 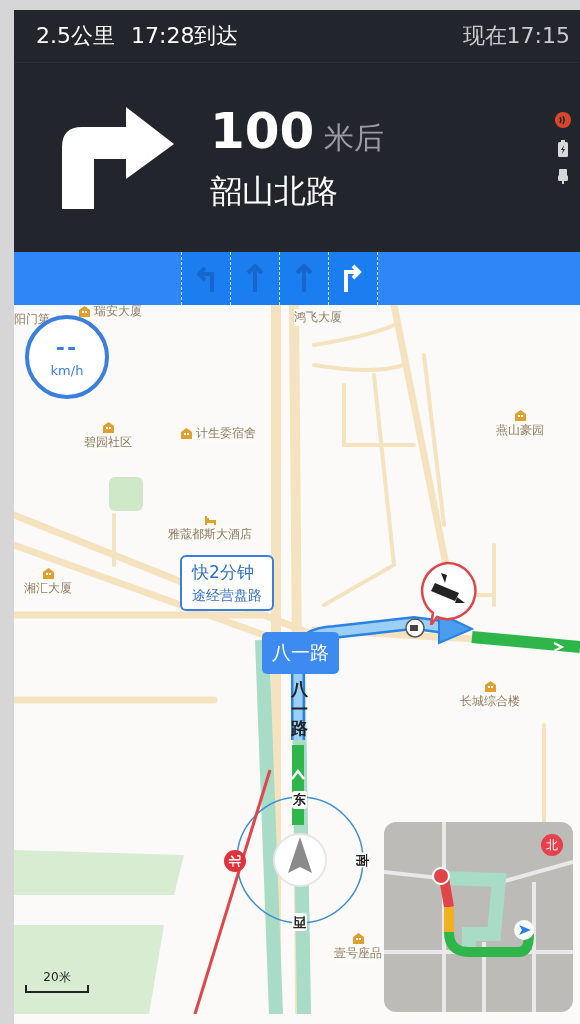 I want to click on compass-north-marker: 北, so click(x=235, y=861).